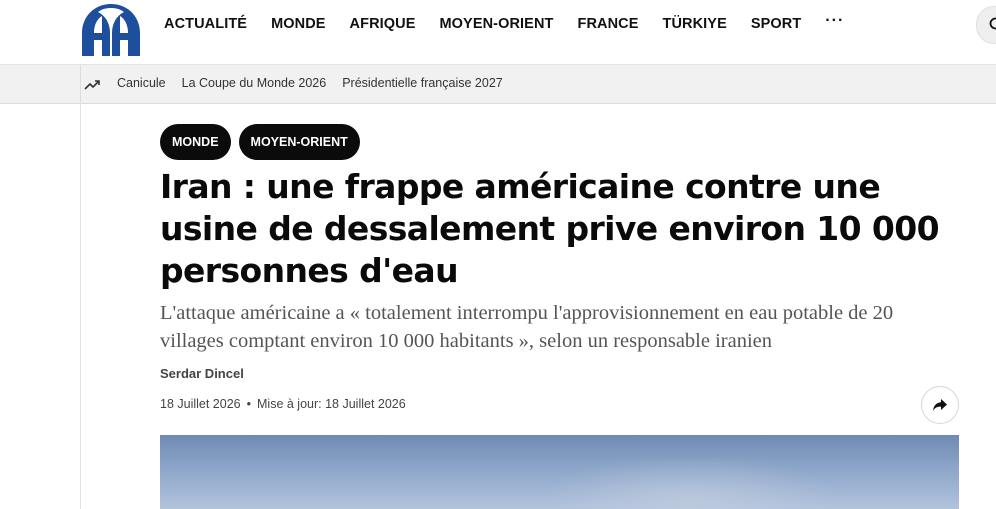 The height and width of the screenshot is (509, 996). What do you see at coordinates (254, 83) in the screenshot?
I see `trending-link-coupe-du-monde: La Coupe du Monde 2026` at bounding box center [254, 83].